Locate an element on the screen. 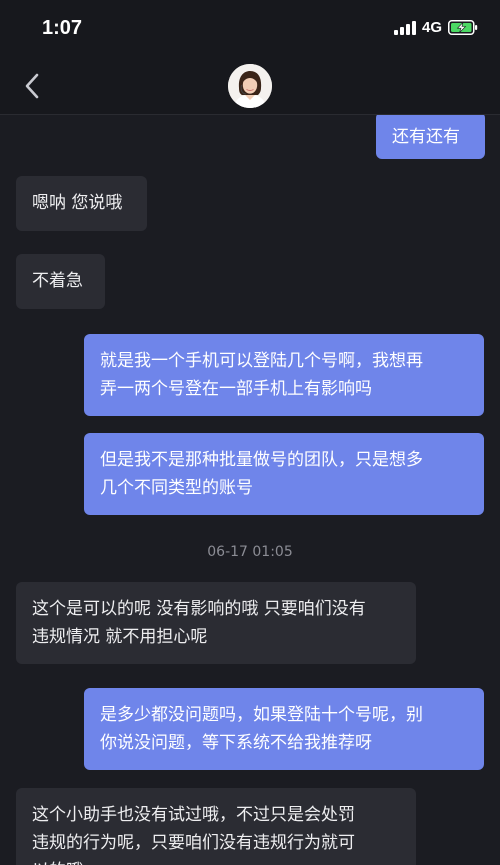 Image resolution: width=500 pixels, height=865 pixels. back-button is located at coordinates (33, 86).